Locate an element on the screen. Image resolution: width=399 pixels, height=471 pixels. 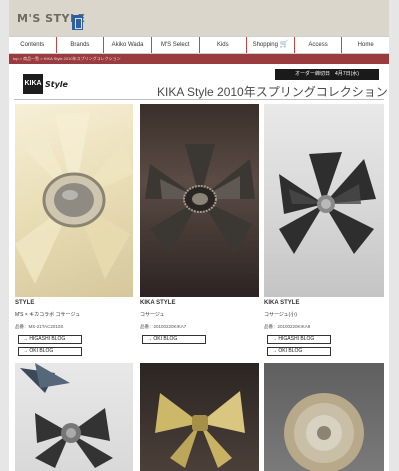
nav-item-home: Home is located at coordinates (365, 45).